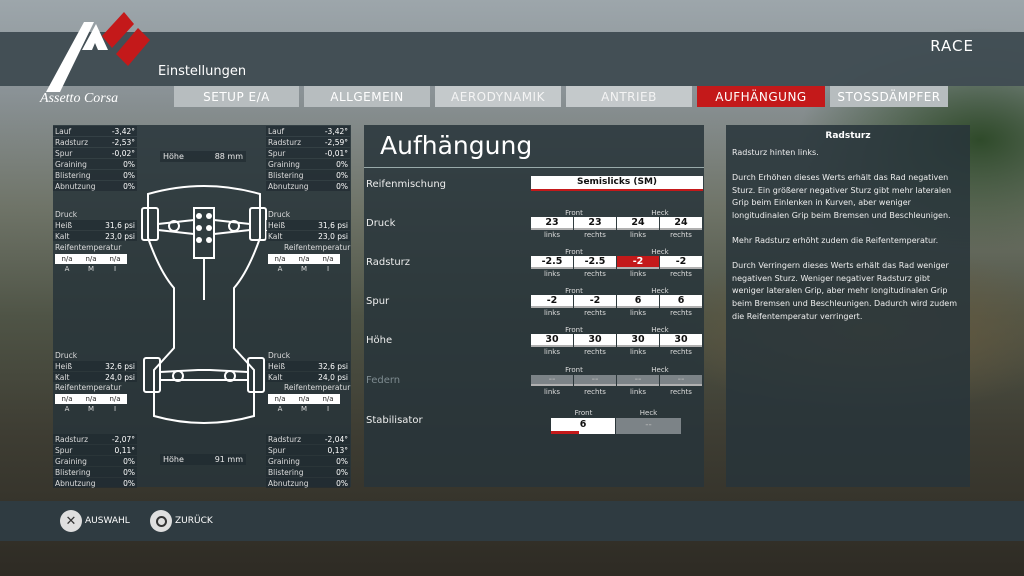 This screenshot has width=1024, height=576. Describe the element at coordinates (681, 223) in the screenshot. I see `druck-rr: 24` at that location.